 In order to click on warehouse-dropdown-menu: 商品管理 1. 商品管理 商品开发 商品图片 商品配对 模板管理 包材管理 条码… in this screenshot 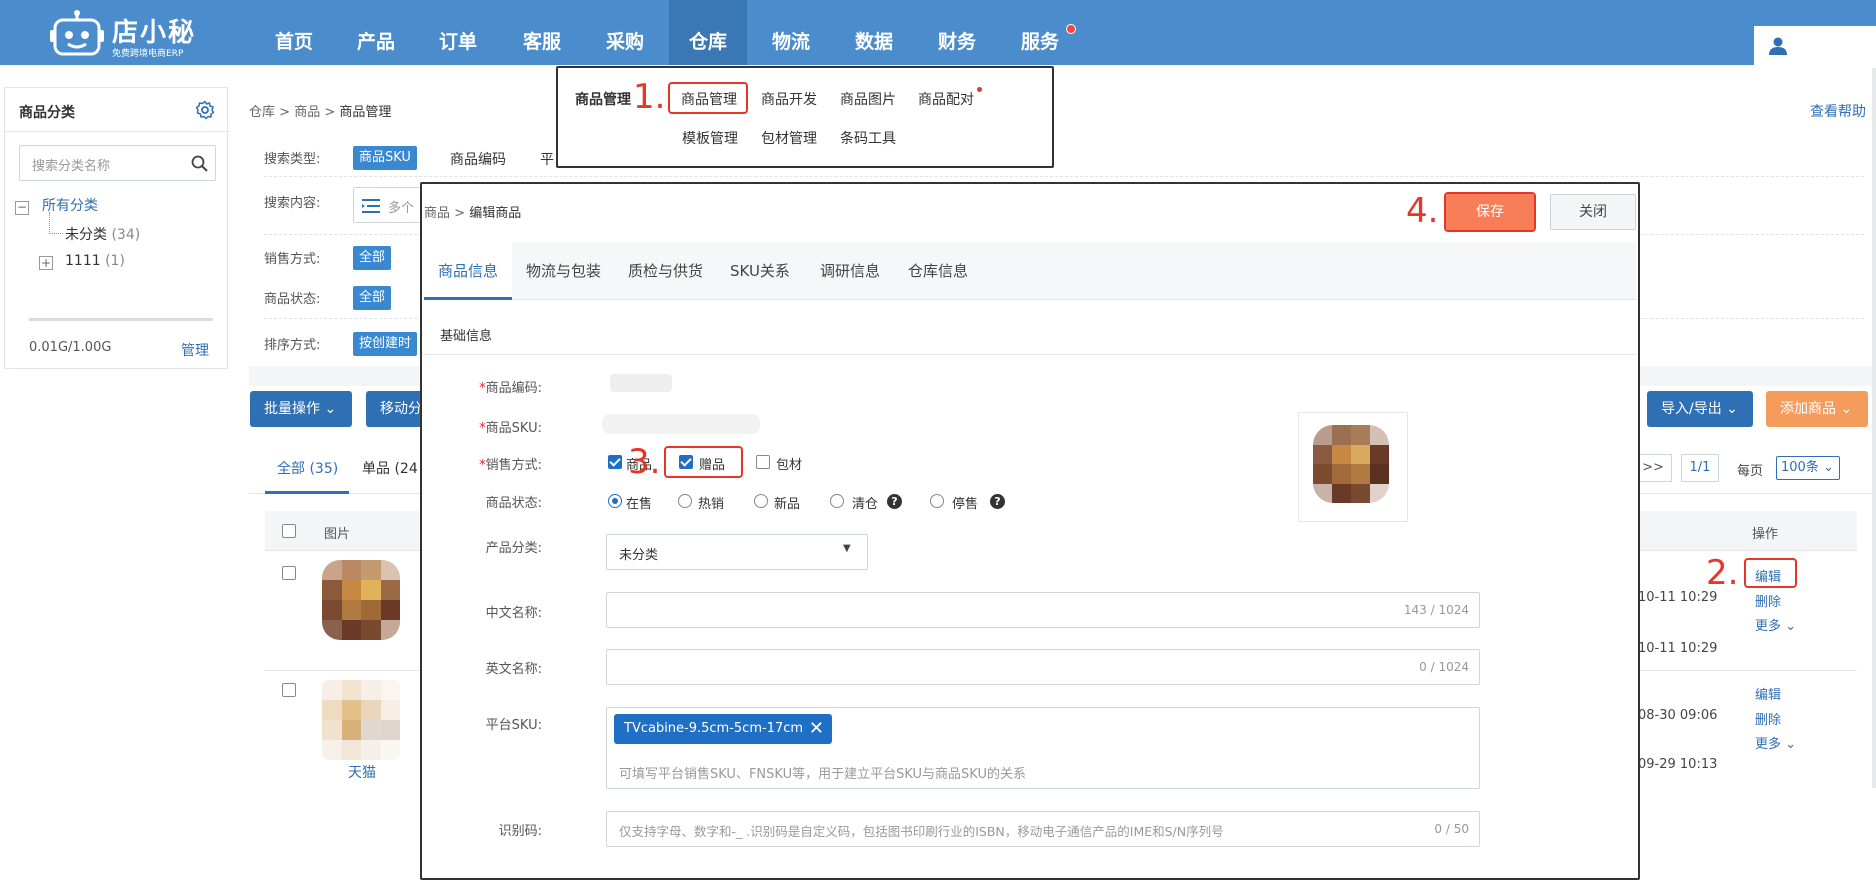, I will do `click(805, 117)`.